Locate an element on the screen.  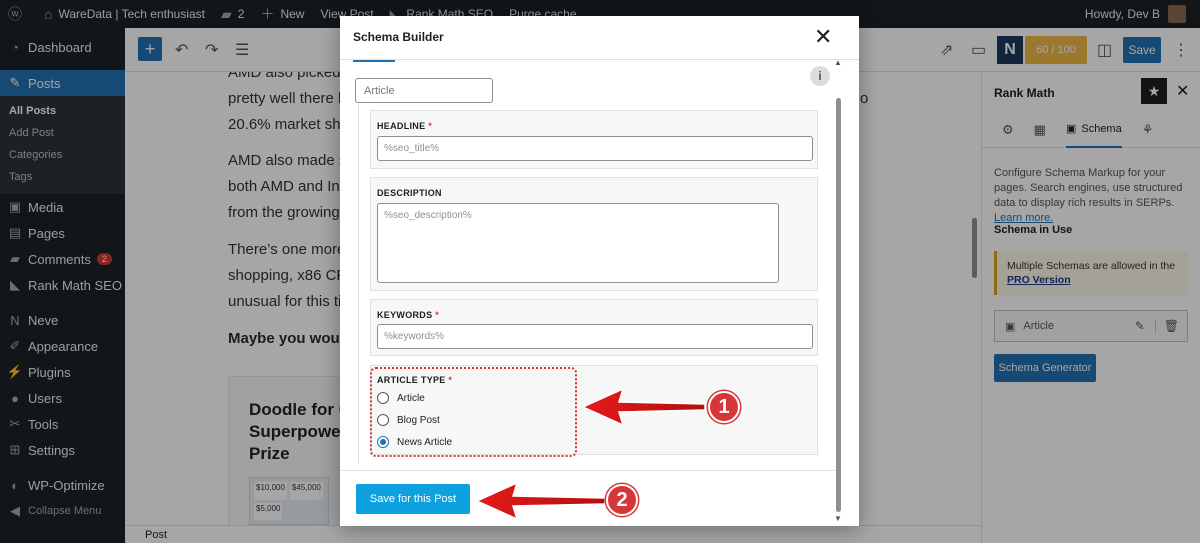
close-icon: ✕ is located at coordinates (823, 37).